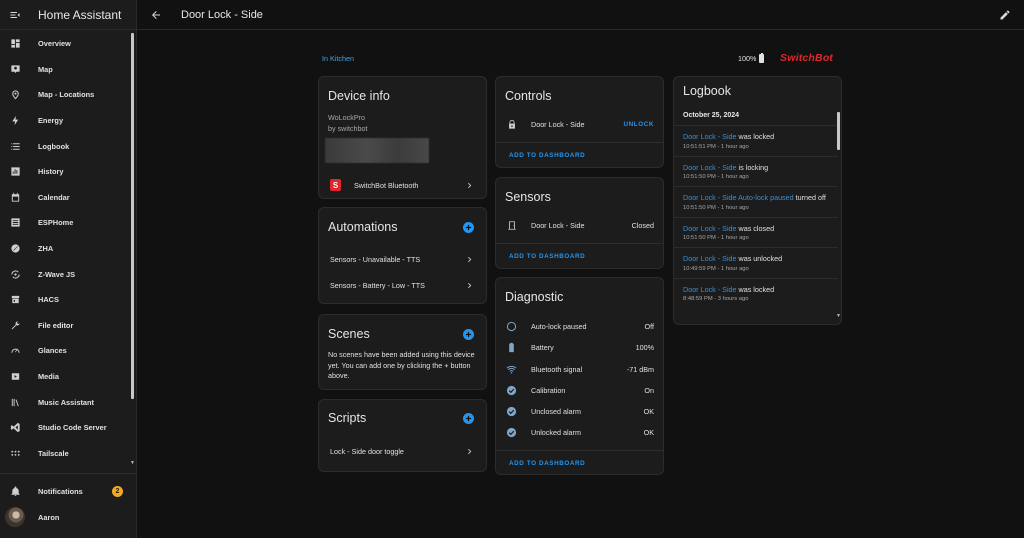 The width and height of the screenshot is (1024, 538). I want to click on logbook-timestamp: 10:51:50 PM - 1 hour ago, so click(716, 238).